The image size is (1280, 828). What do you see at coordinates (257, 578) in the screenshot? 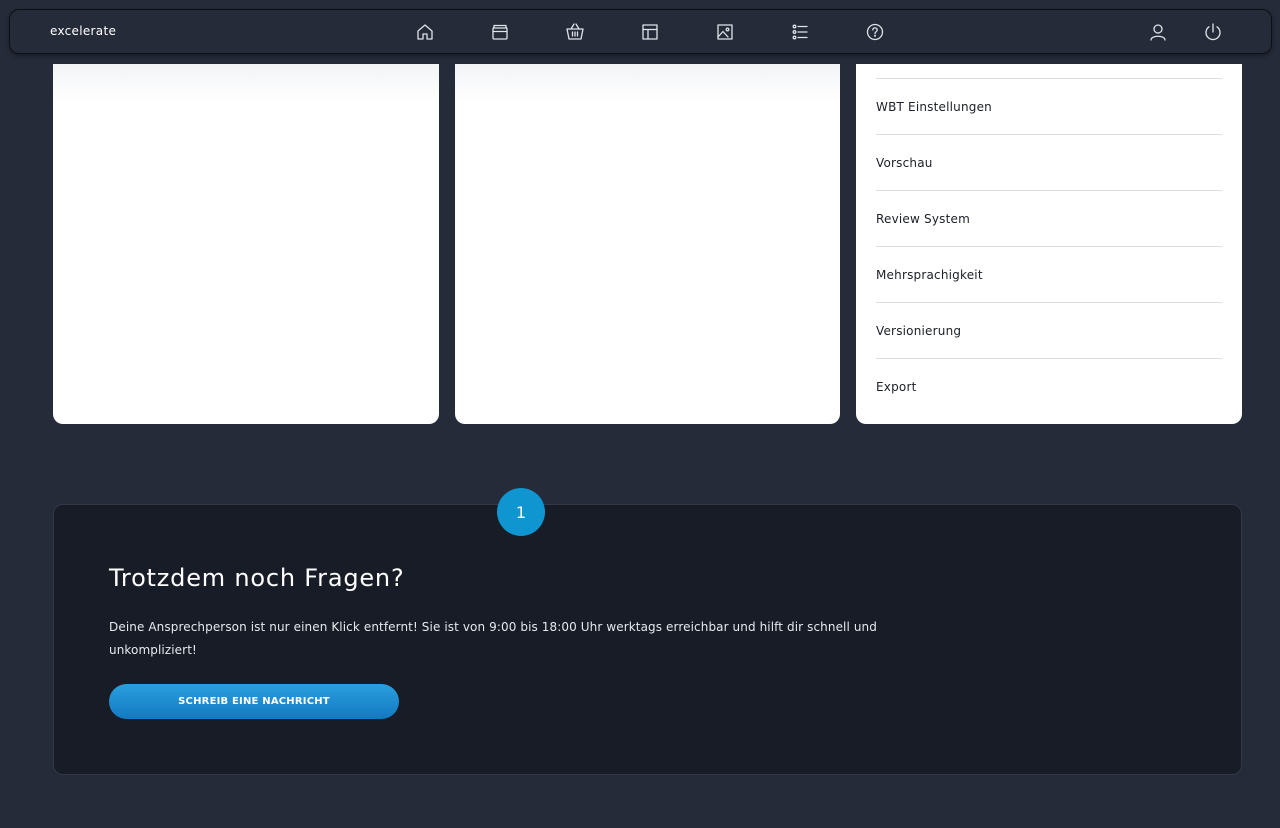
I see `contact-title: Trotzdem noch Fragen?` at bounding box center [257, 578].